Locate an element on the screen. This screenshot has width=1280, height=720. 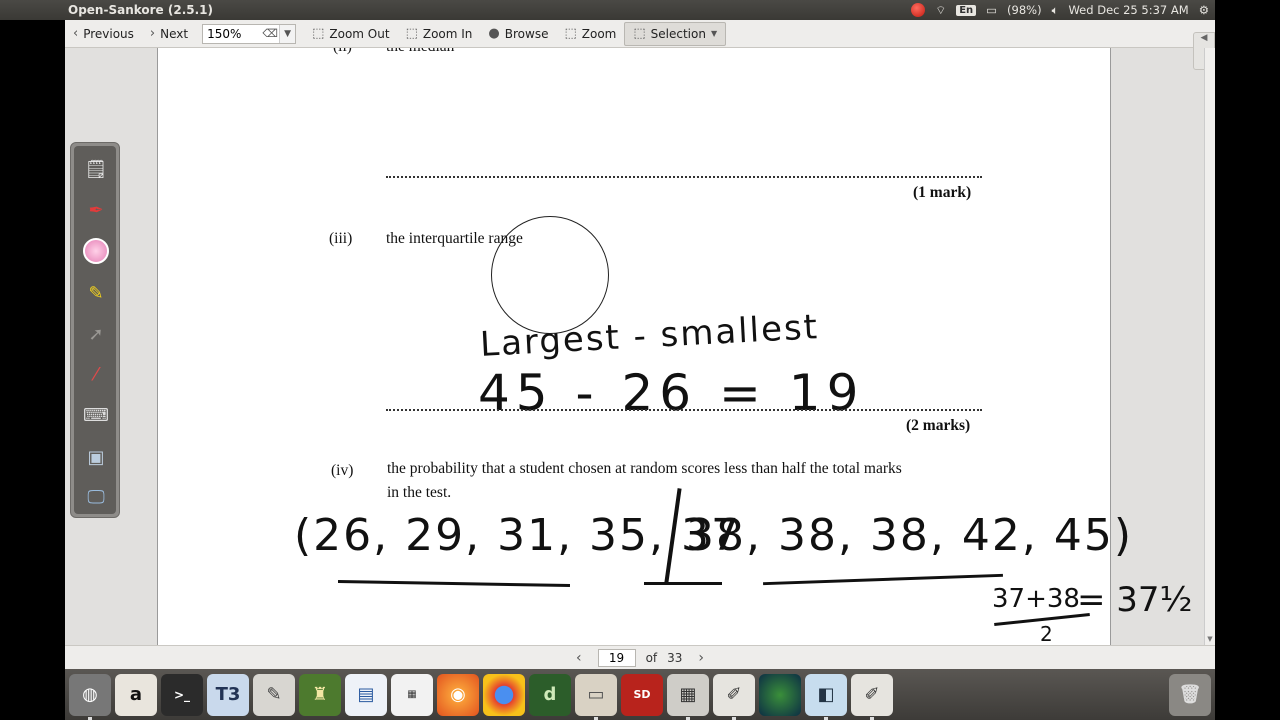
page-of-label: of is located at coordinates (651, 657).